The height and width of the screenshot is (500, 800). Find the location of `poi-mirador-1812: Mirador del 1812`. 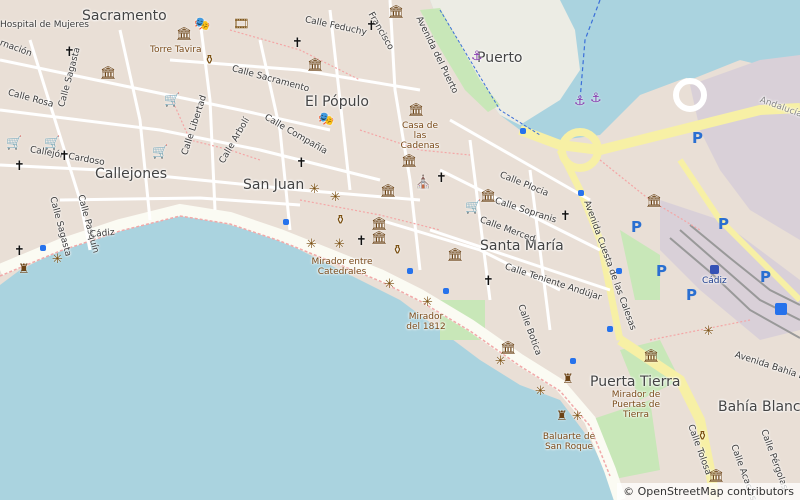

poi-mirador-1812: Mirador del 1812 is located at coordinates (426, 322).